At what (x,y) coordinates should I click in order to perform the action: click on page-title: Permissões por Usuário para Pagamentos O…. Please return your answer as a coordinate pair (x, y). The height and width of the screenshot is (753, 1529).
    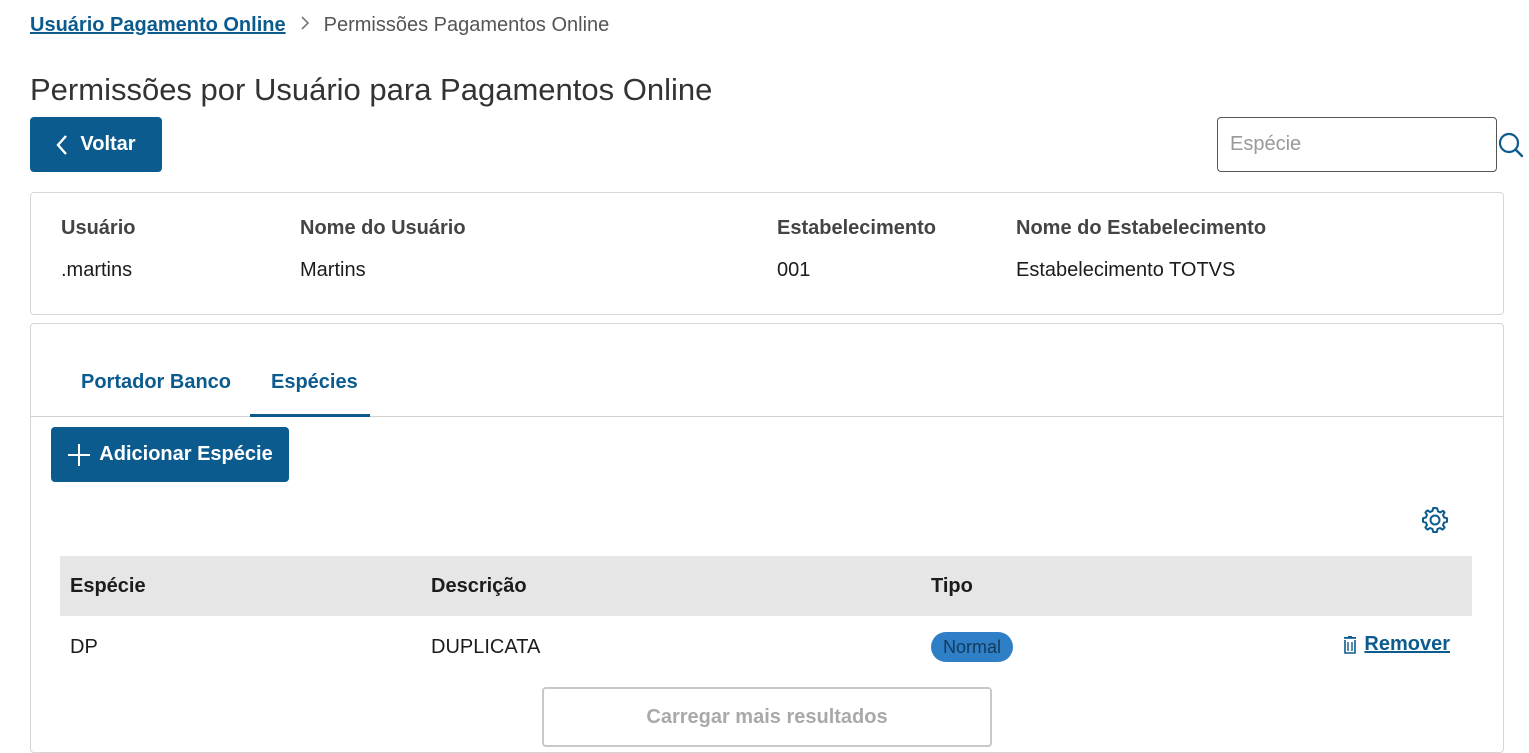
    Looking at the image, I should click on (371, 89).